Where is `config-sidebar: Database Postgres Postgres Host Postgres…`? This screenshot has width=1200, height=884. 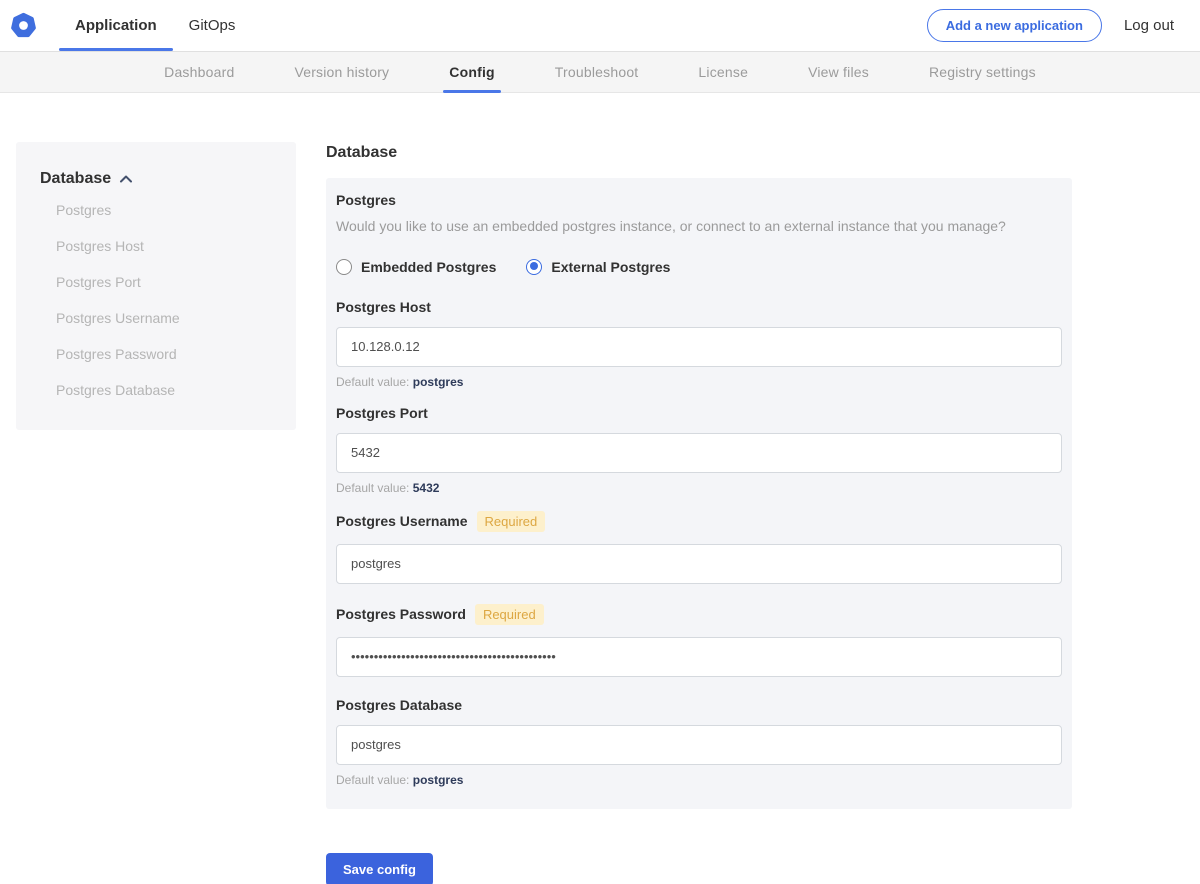 config-sidebar: Database Postgres Postgres Host Postgres… is located at coordinates (156, 286).